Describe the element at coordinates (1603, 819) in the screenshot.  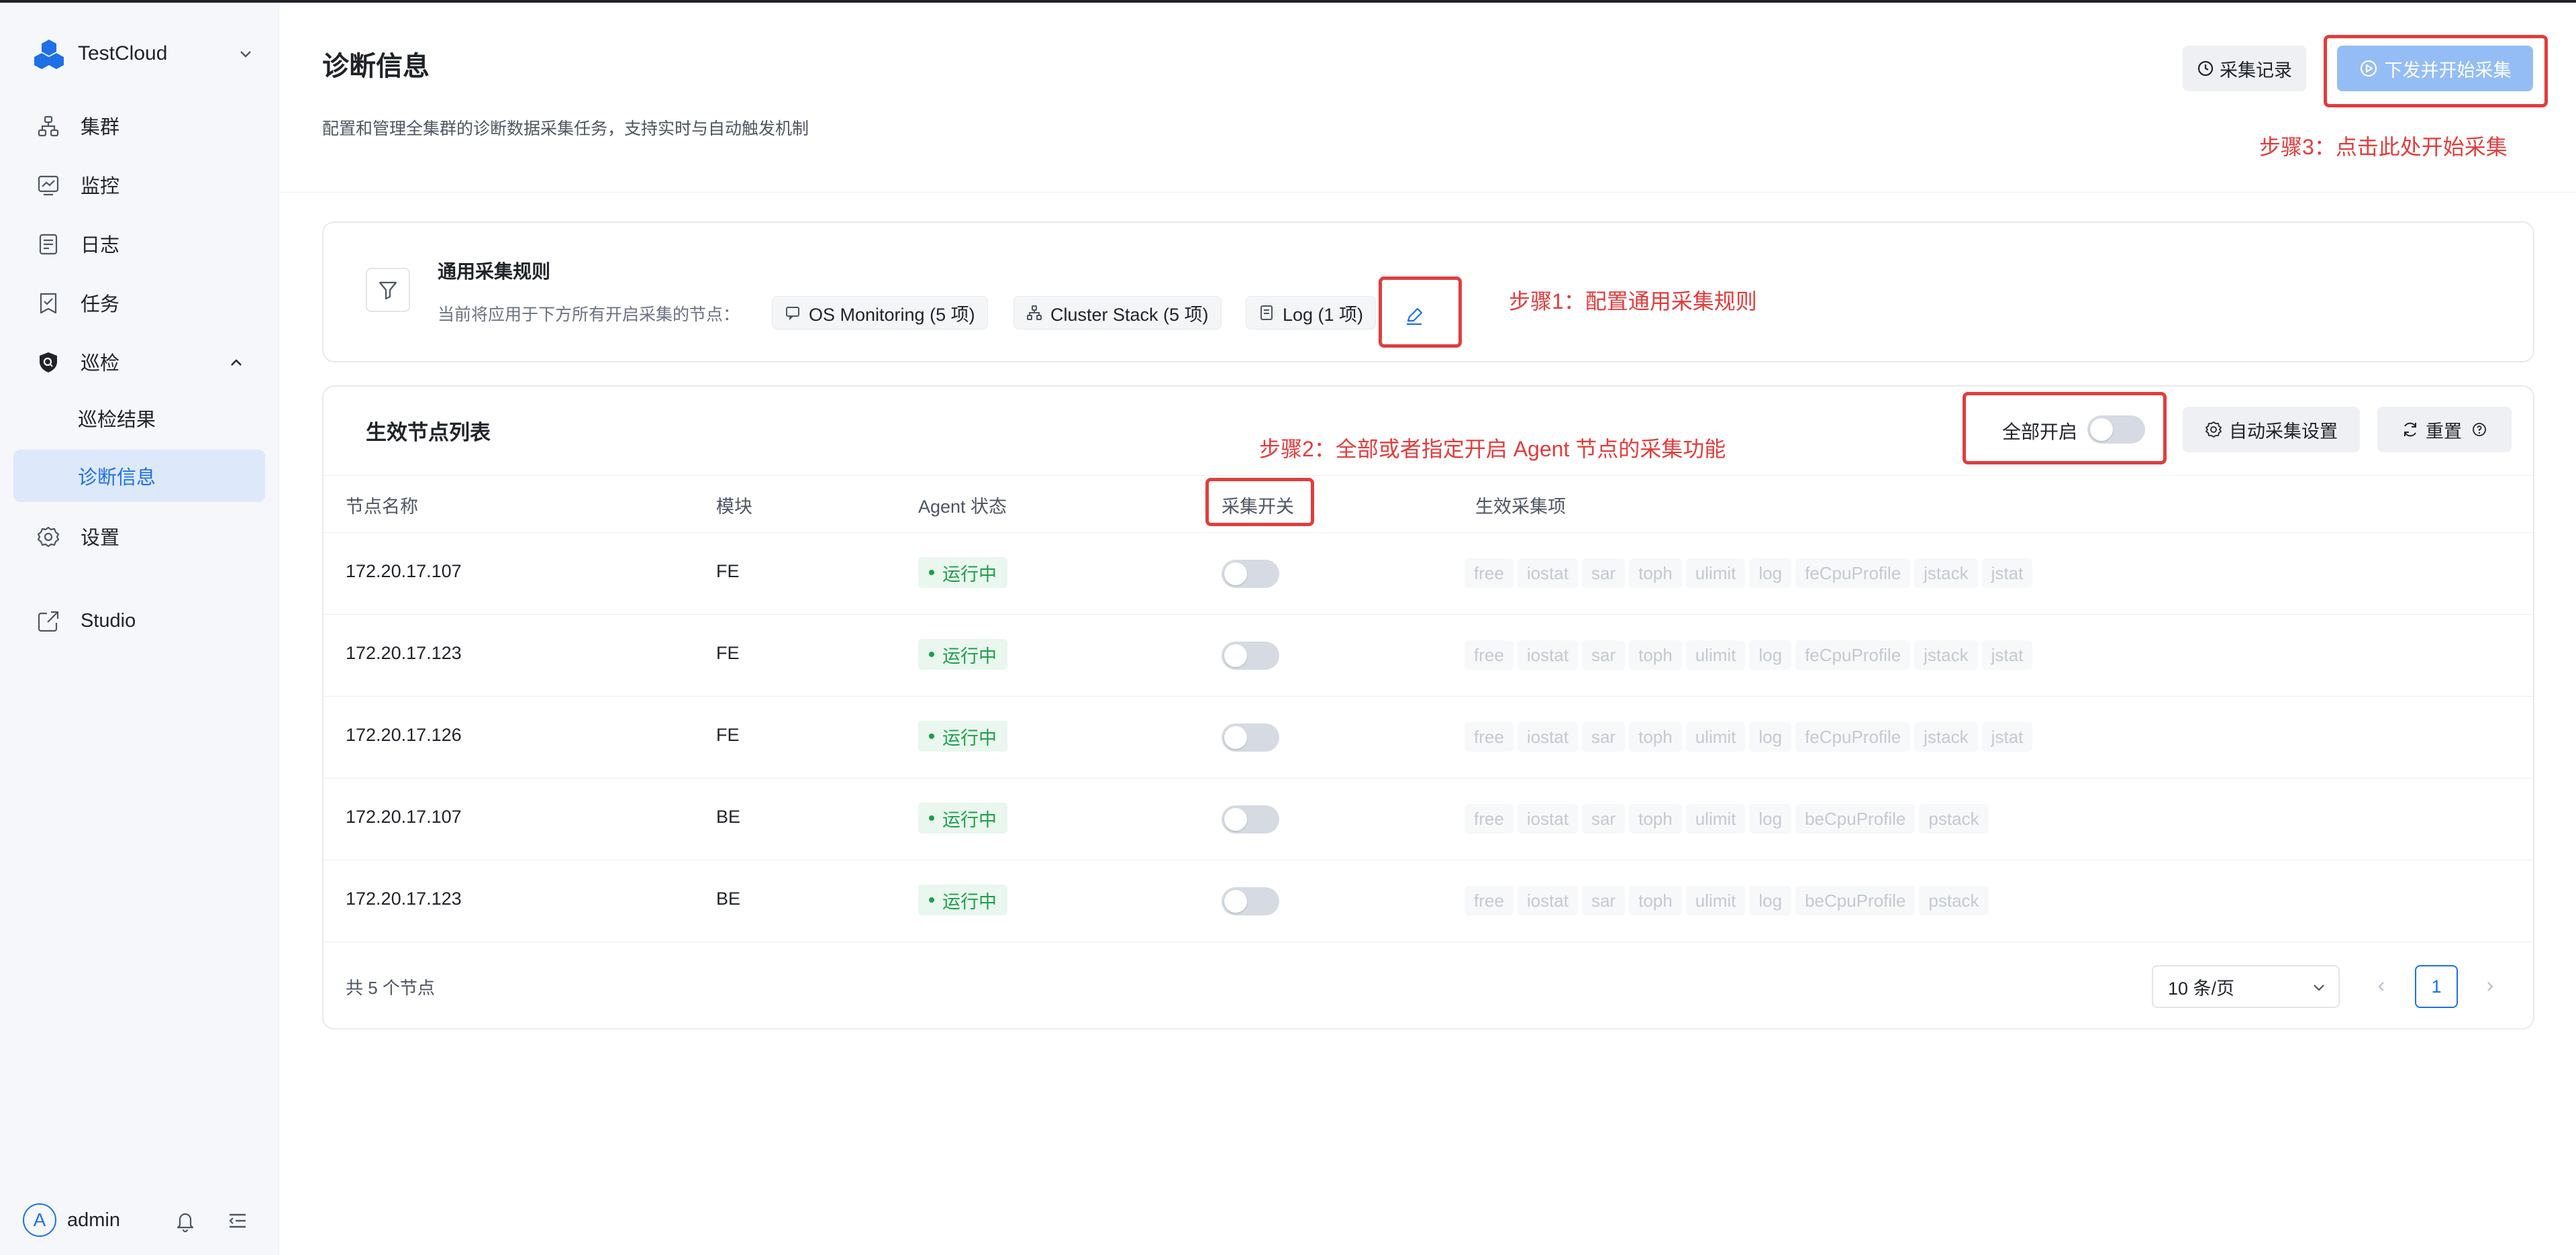
I see `collect-item-tag: sar` at that location.